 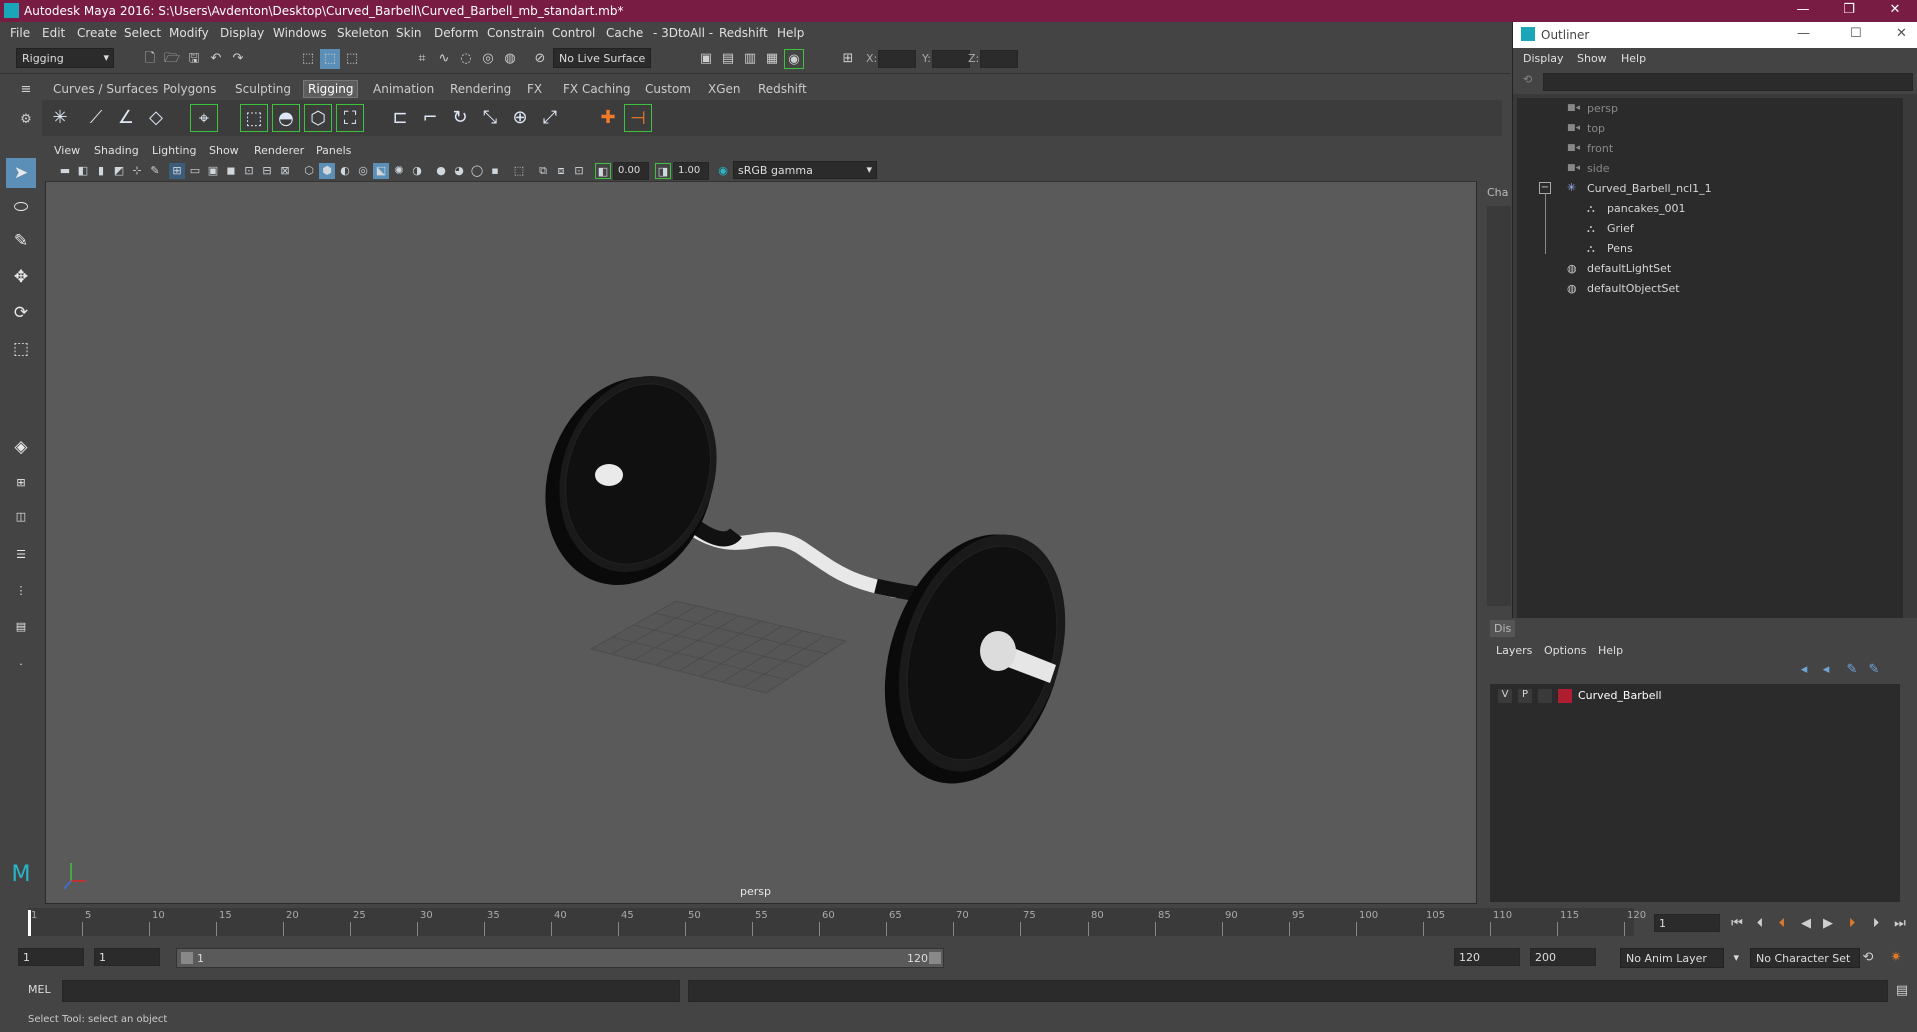 What do you see at coordinates (105, 89) in the screenshot?
I see `tab-curves-surfaces: Curves / Surfaces` at bounding box center [105, 89].